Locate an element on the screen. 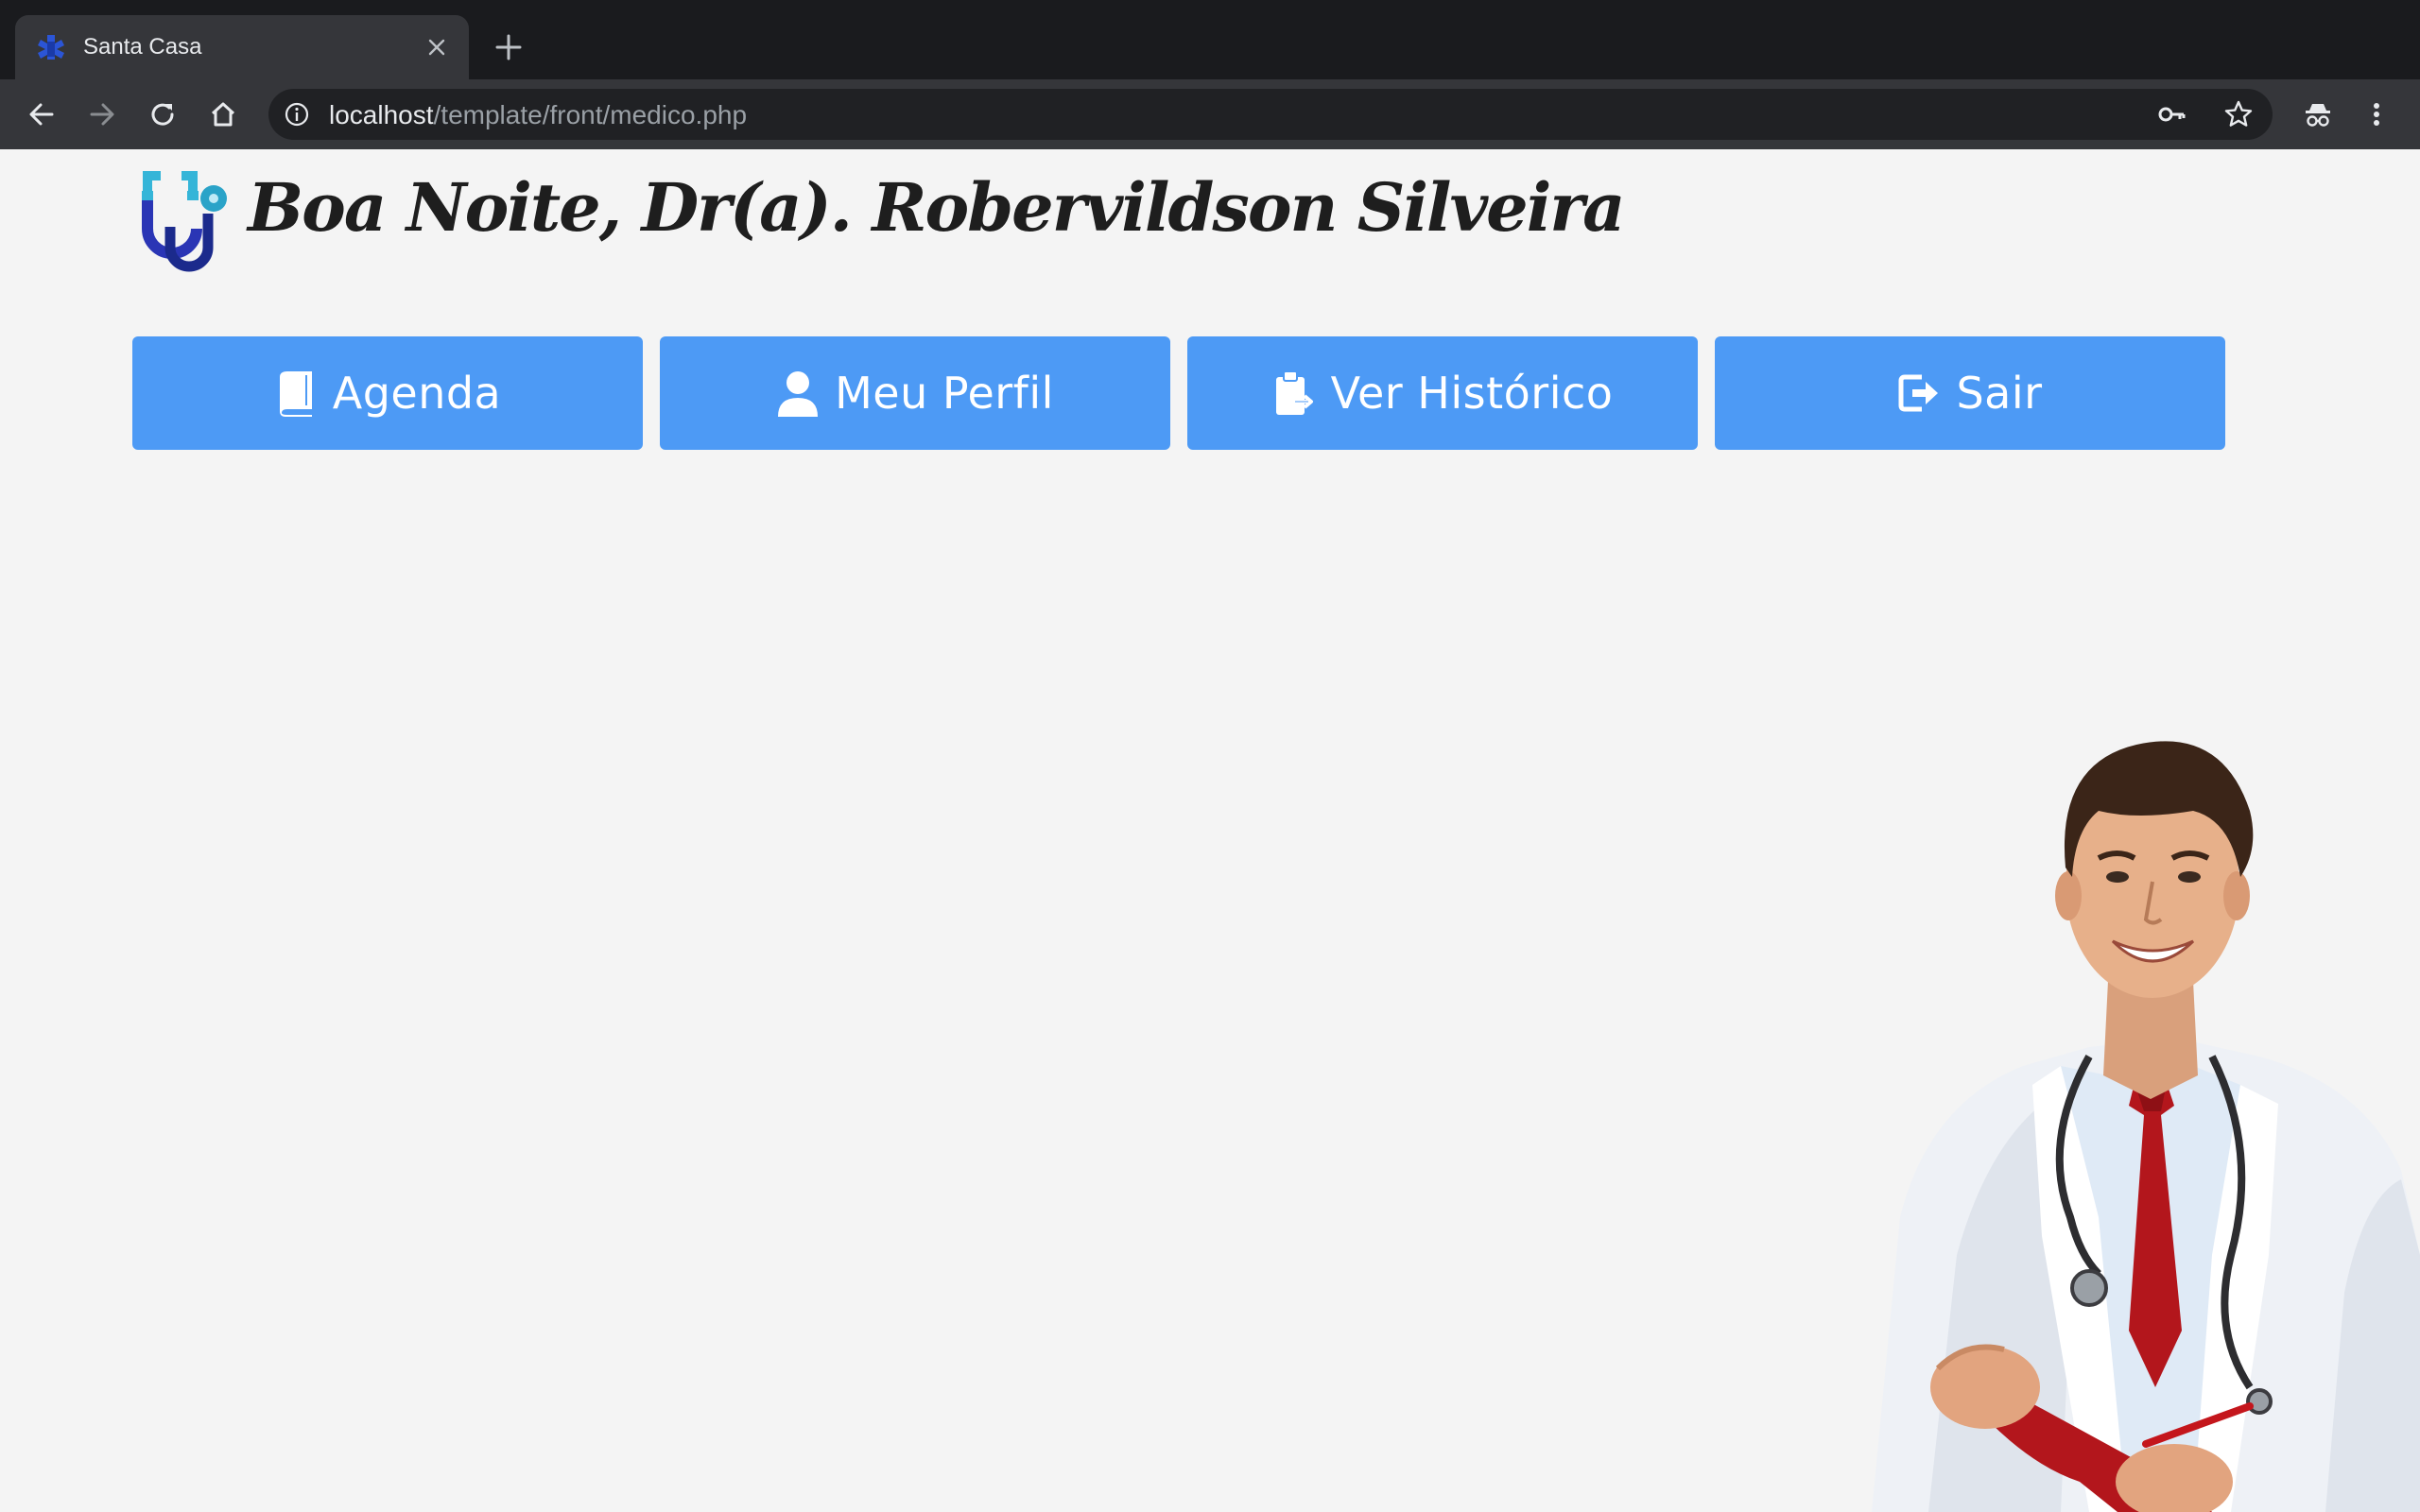 Image resolution: width=2420 pixels, height=1512 pixels. url-text: localhost/template/front/medico.php is located at coordinates (538, 115).